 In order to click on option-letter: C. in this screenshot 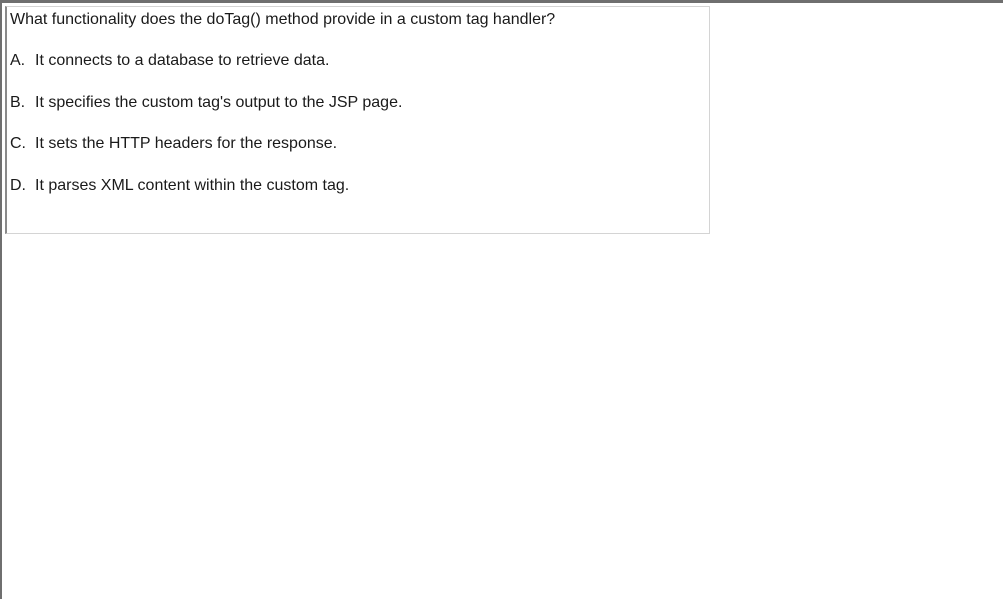, I will do `click(18, 143)`.